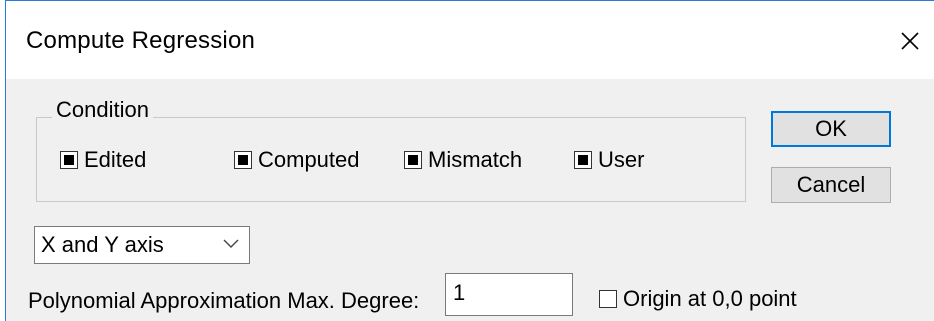  Describe the element at coordinates (583, 160) in the screenshot. I see `user-checkbox-box` at that location.